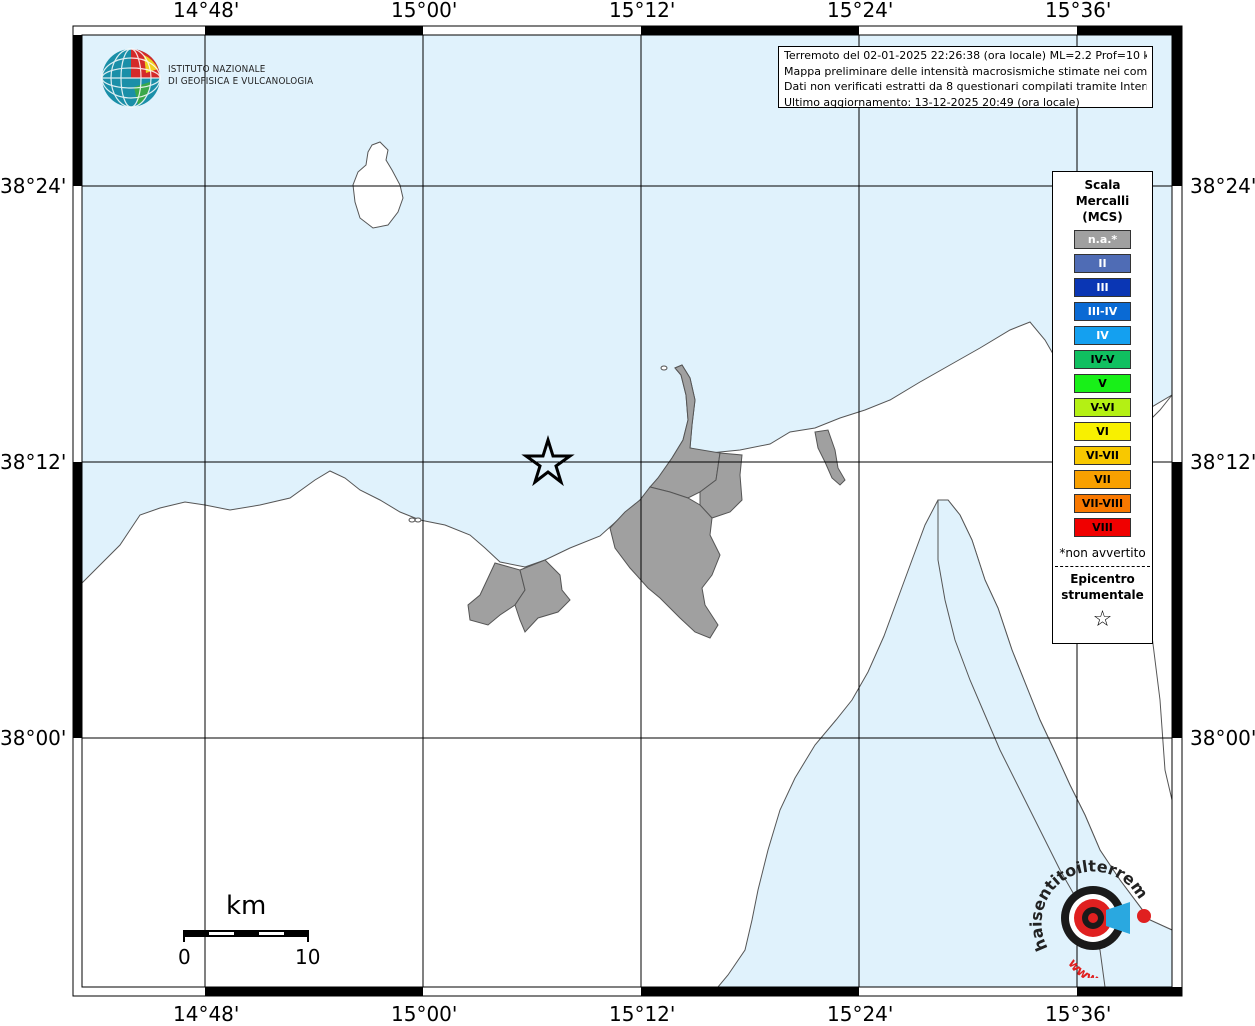  I want to click on legend-title: Scala, so click(1102, 185).